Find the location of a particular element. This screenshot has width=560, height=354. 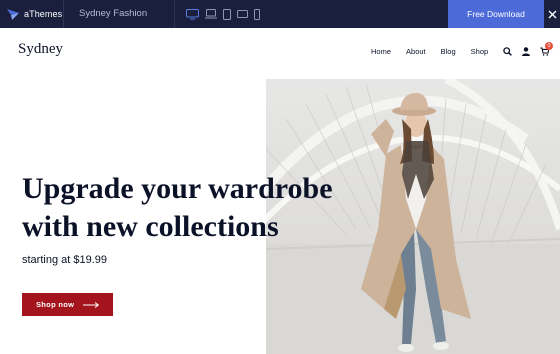

arrow-right-icon is located at coordinates (91, 304).